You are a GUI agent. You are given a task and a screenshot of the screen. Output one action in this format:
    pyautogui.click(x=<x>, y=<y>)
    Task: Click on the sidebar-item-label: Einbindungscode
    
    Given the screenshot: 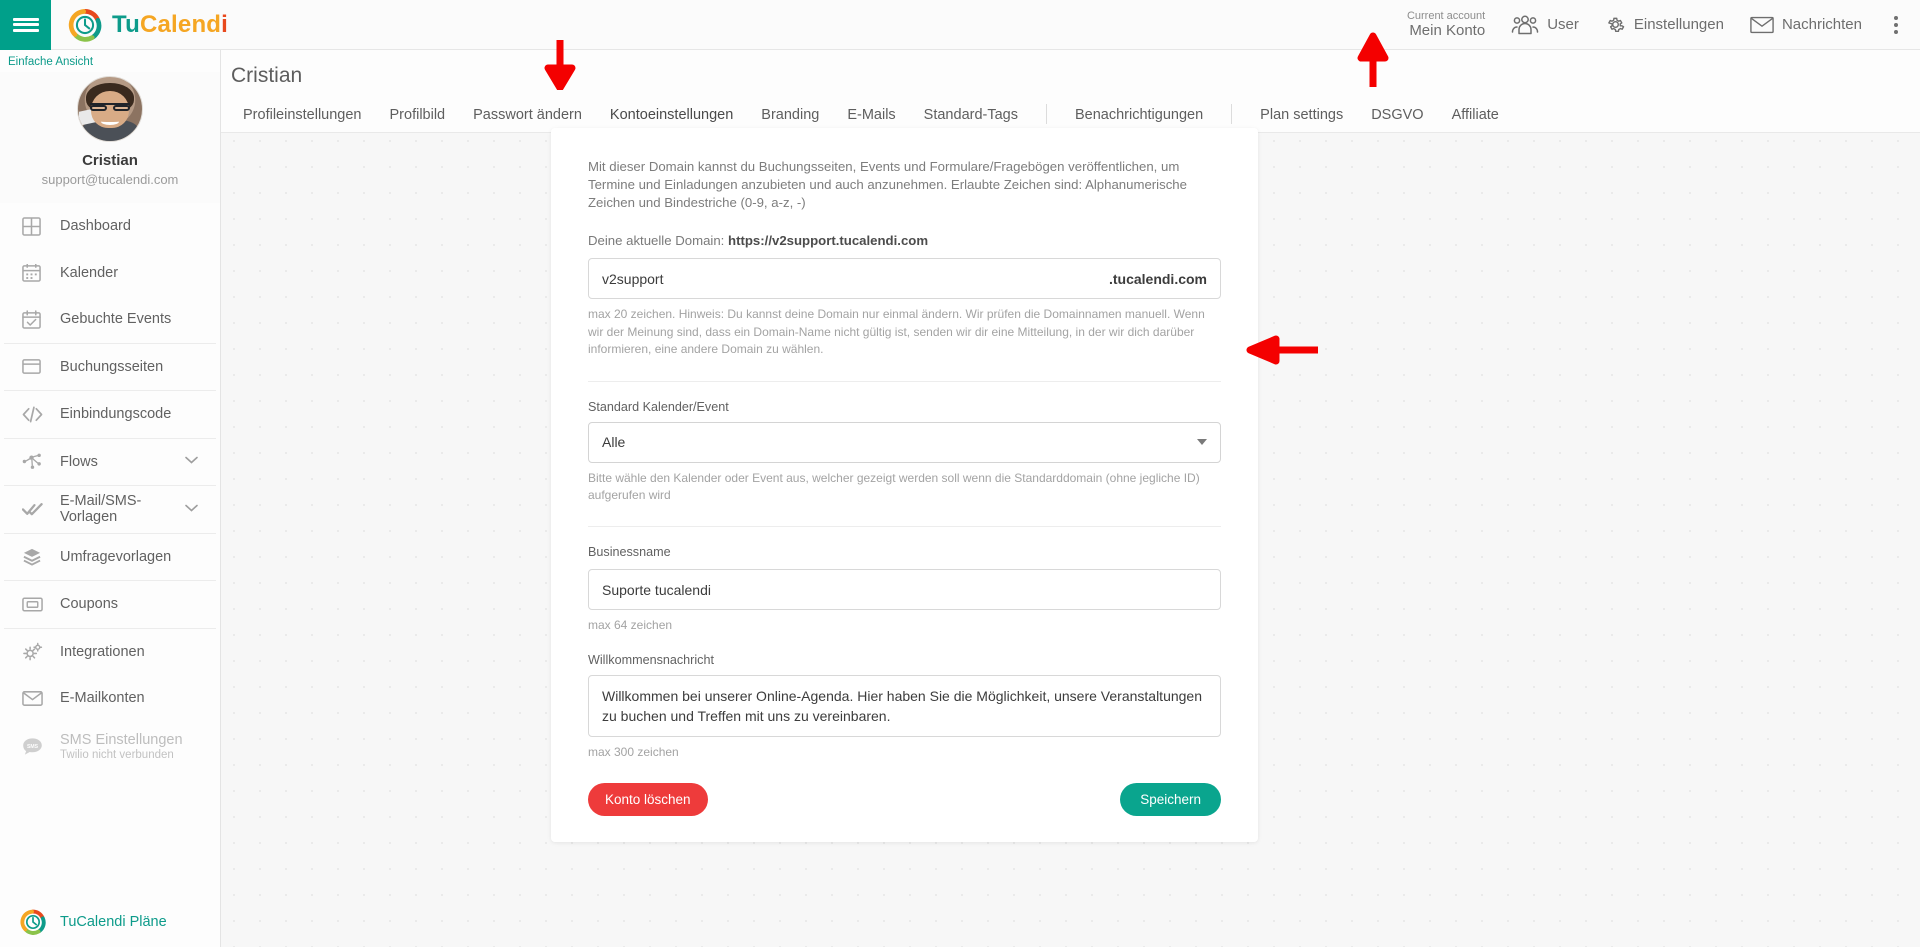 What is the action you would take?
    pyautogui.click(x=116, y=414)
    